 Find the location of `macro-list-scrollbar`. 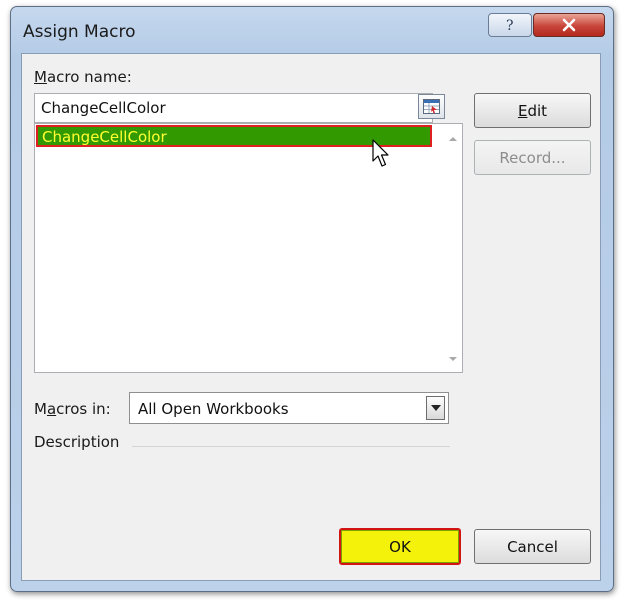

macro-list-scrollbar is located at coordinates (453, 248).